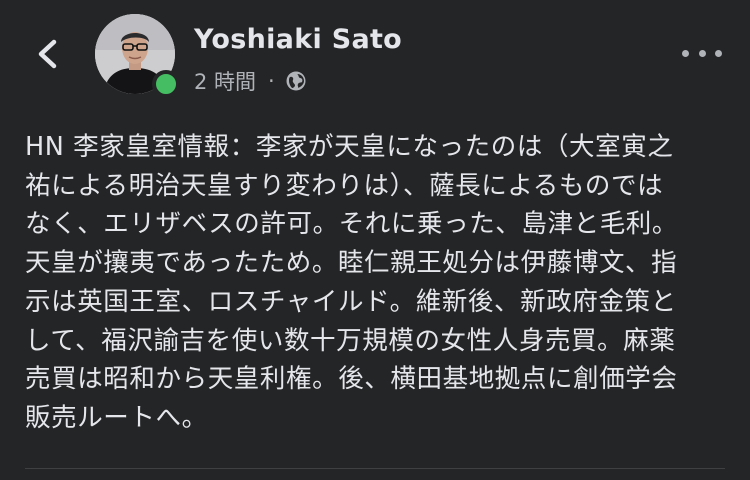  Describe the element at coordinates (375, 468) in the screenshot. I see `divider` at that location.